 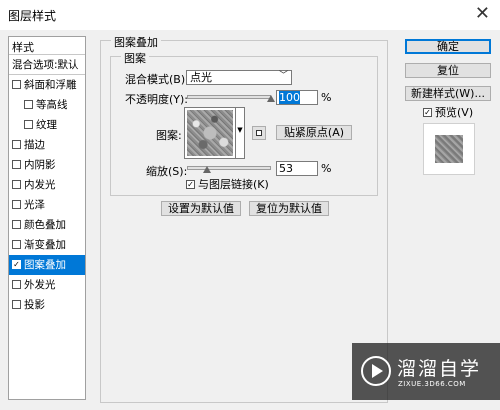 What do you see at coordinates (229, 168) in the screenshot?
I see `scale-slider` at bounding box center [229, 168].